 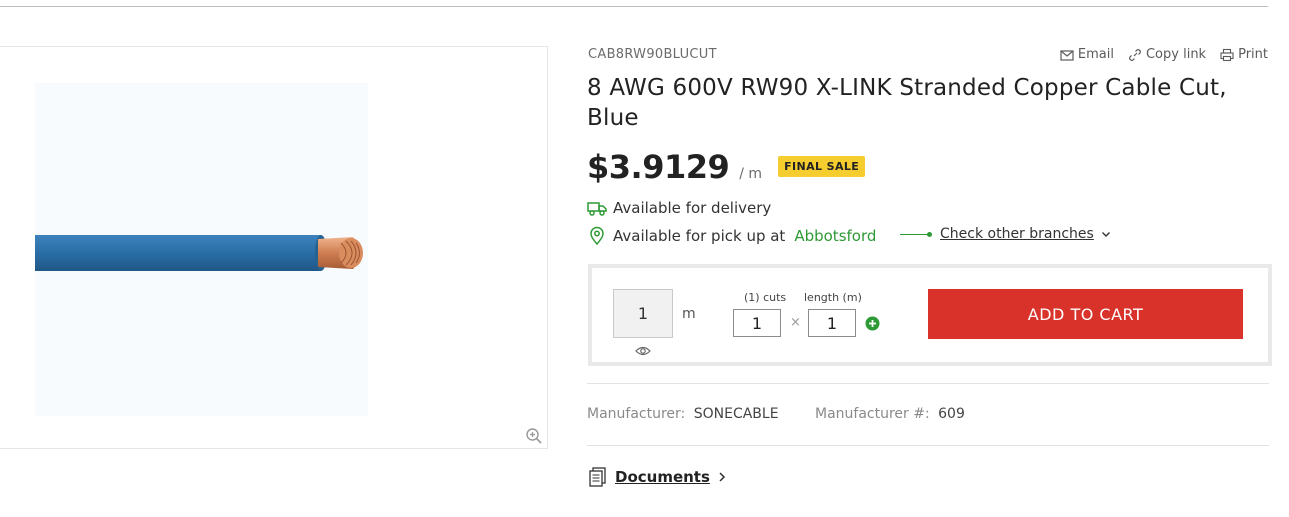 What do you see at coordinates (1253, 54) in the screenshot?
I see `print-label: Print` at bounding box center [1253, 54].